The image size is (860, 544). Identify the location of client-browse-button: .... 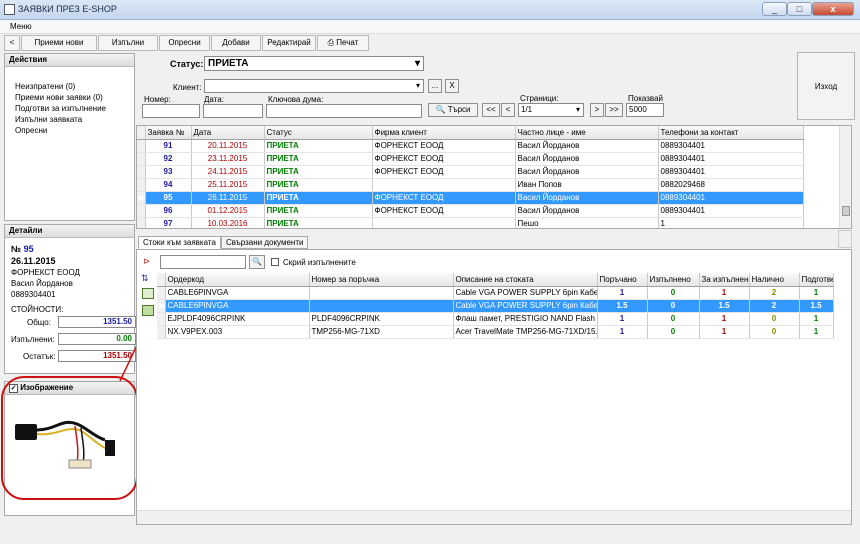
(435, 86).